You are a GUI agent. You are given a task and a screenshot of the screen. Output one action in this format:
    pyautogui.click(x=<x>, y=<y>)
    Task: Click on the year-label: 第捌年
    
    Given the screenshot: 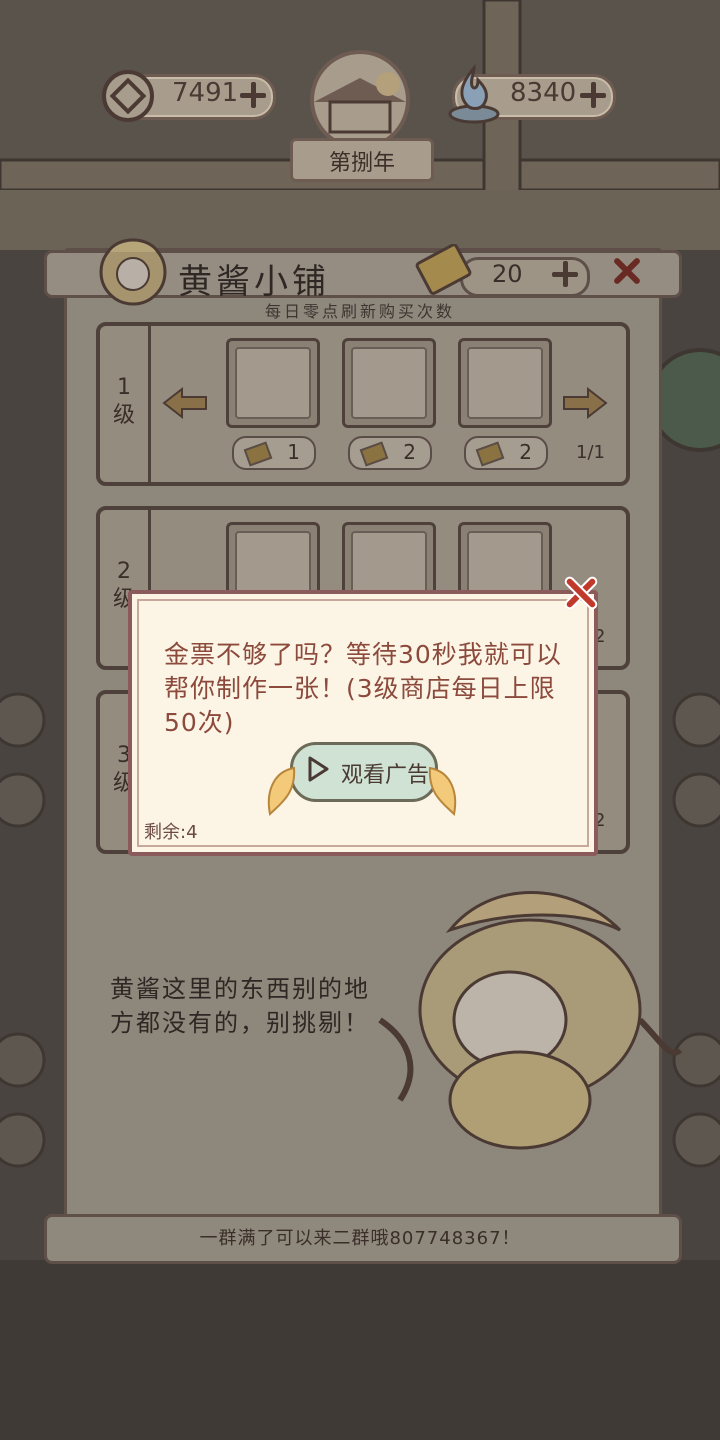 What is the action you would take?
    pyautogui.click(x=361, y=163)
    